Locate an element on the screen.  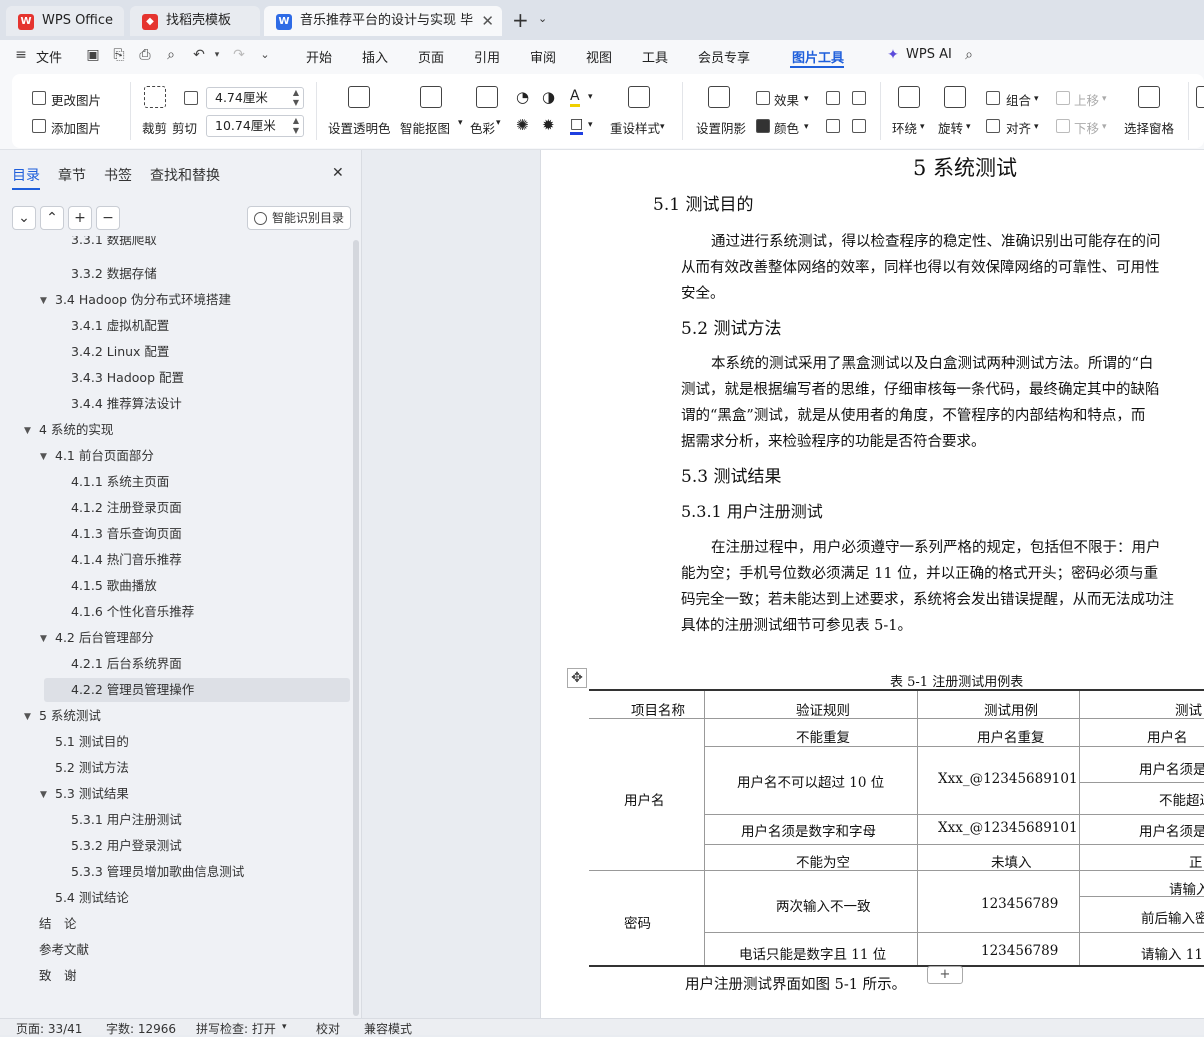
shadow-up-icon is located at coordinates (833, 98).